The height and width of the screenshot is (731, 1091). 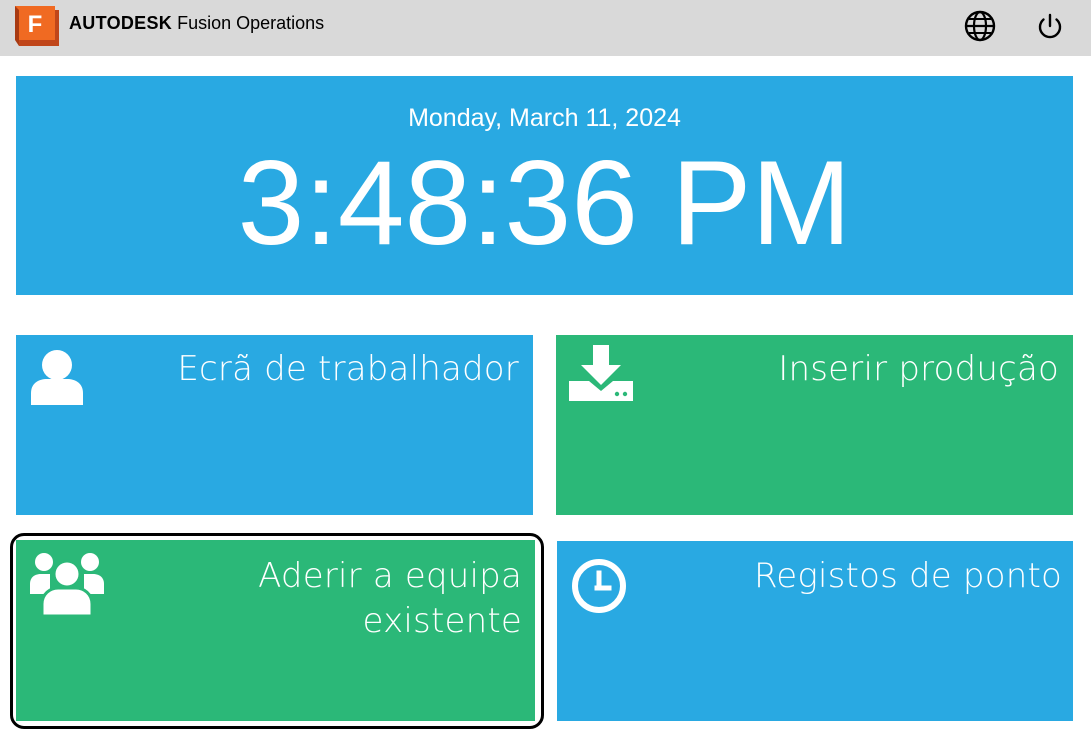 I want to click on download-tray-icon, so click(x=601, y=373).